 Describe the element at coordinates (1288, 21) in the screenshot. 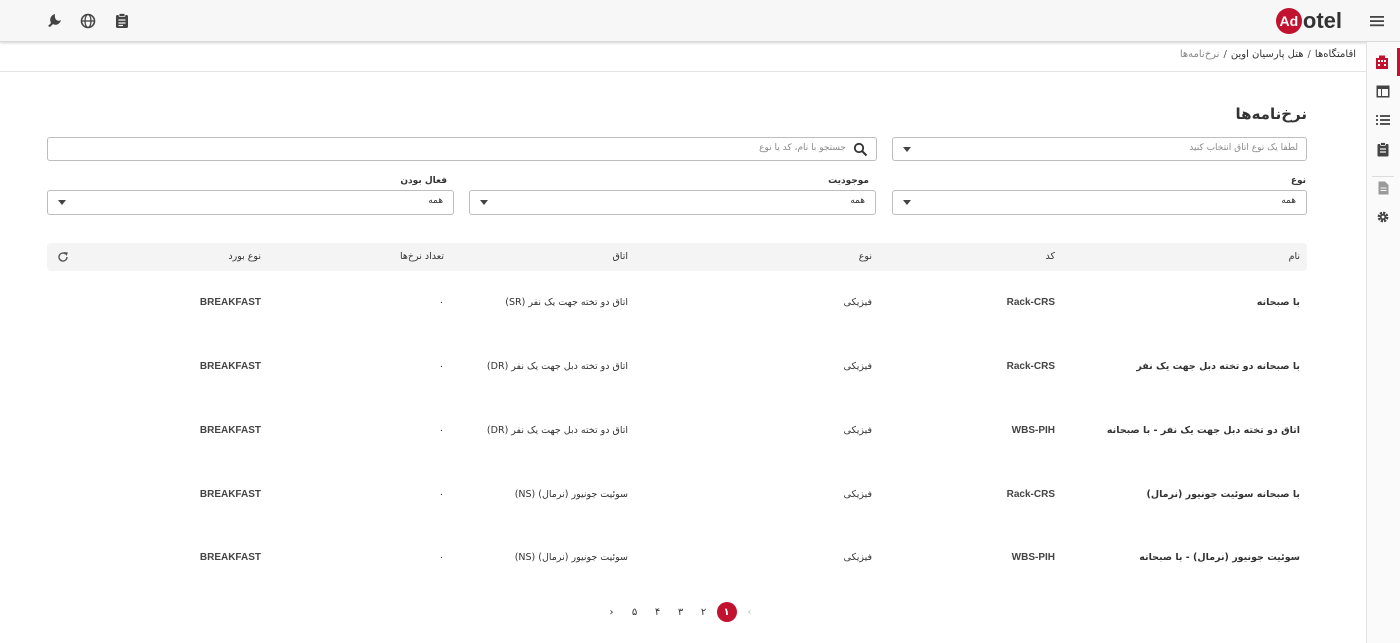

I see `logo-mark: Ad` at that location.